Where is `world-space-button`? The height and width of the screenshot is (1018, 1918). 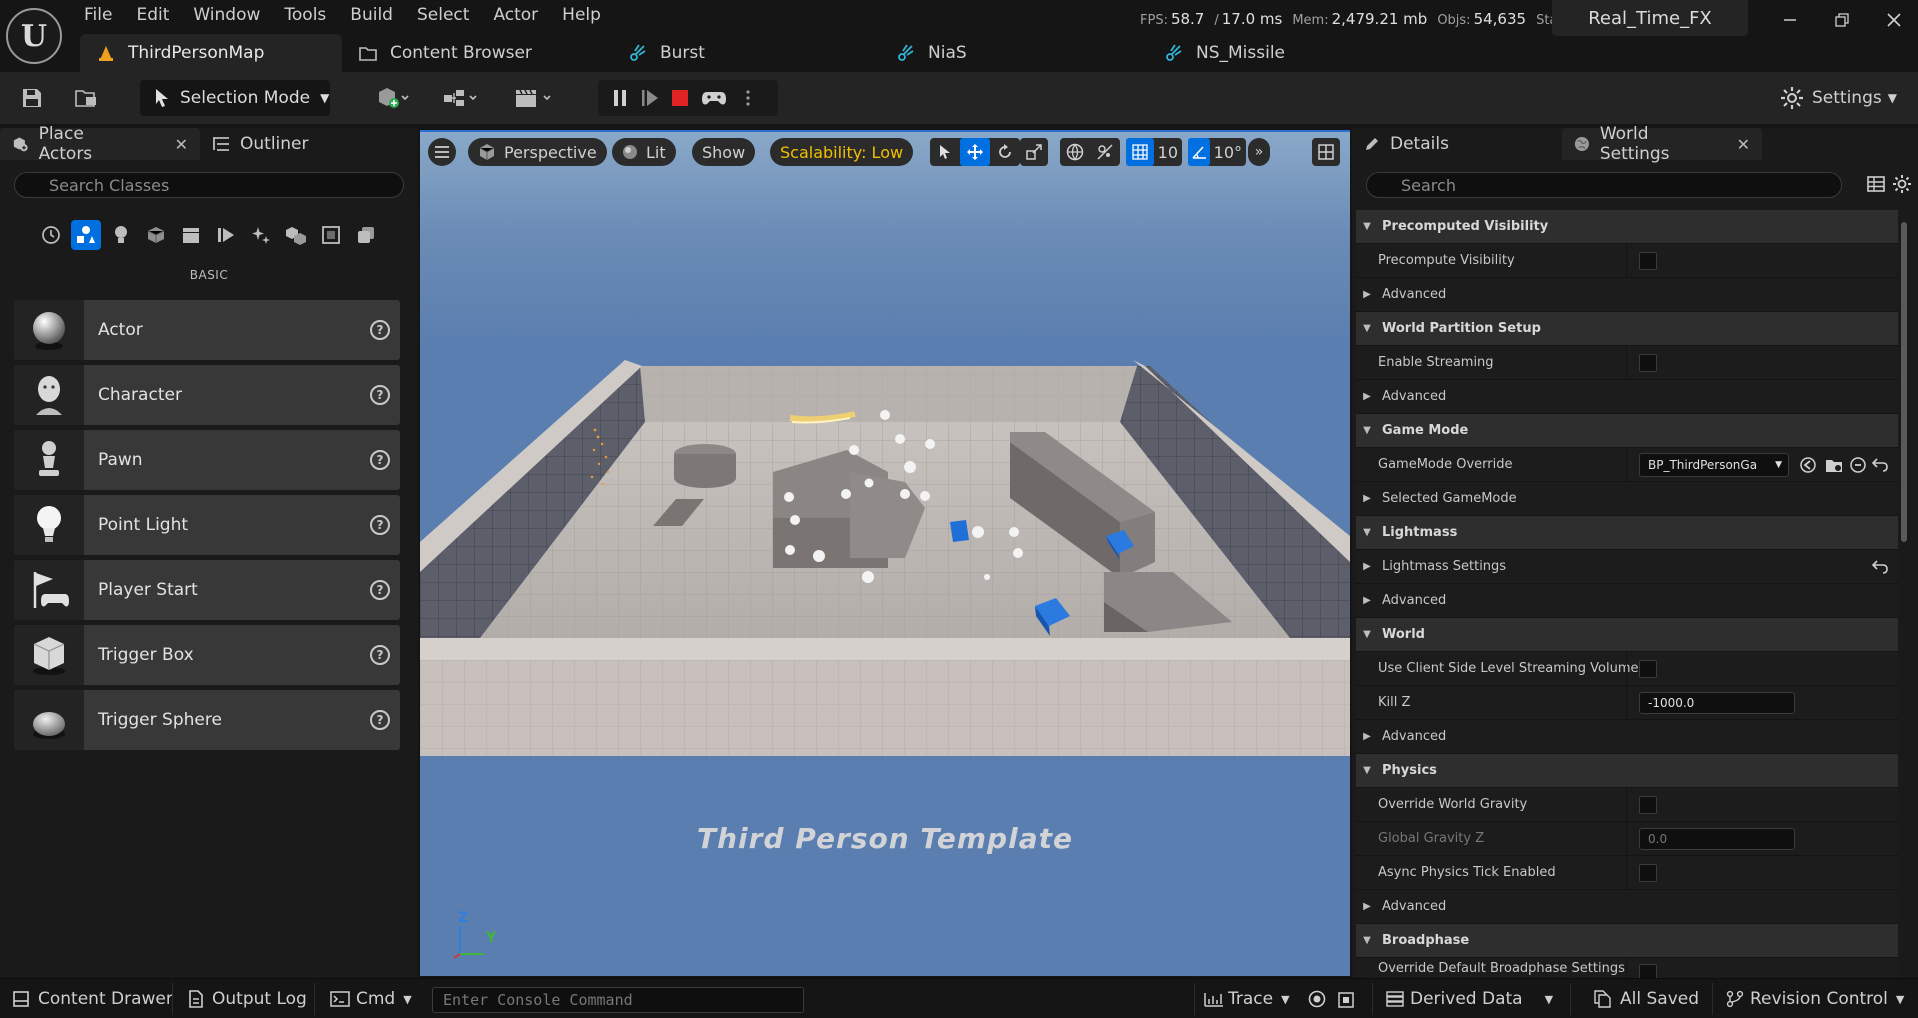
world-space-button is located at coordinates (1075, 152).